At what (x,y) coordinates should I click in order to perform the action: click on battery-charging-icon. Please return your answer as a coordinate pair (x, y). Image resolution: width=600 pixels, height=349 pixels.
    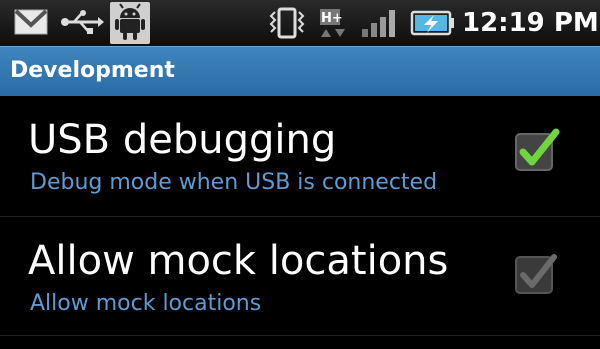
    Looking at the image, I should click on (433, 23).